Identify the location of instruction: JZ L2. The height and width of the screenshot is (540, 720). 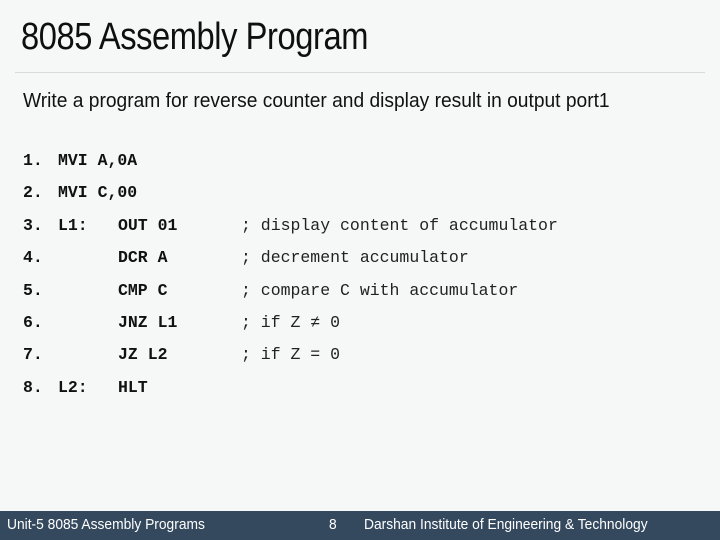
(143, 354).